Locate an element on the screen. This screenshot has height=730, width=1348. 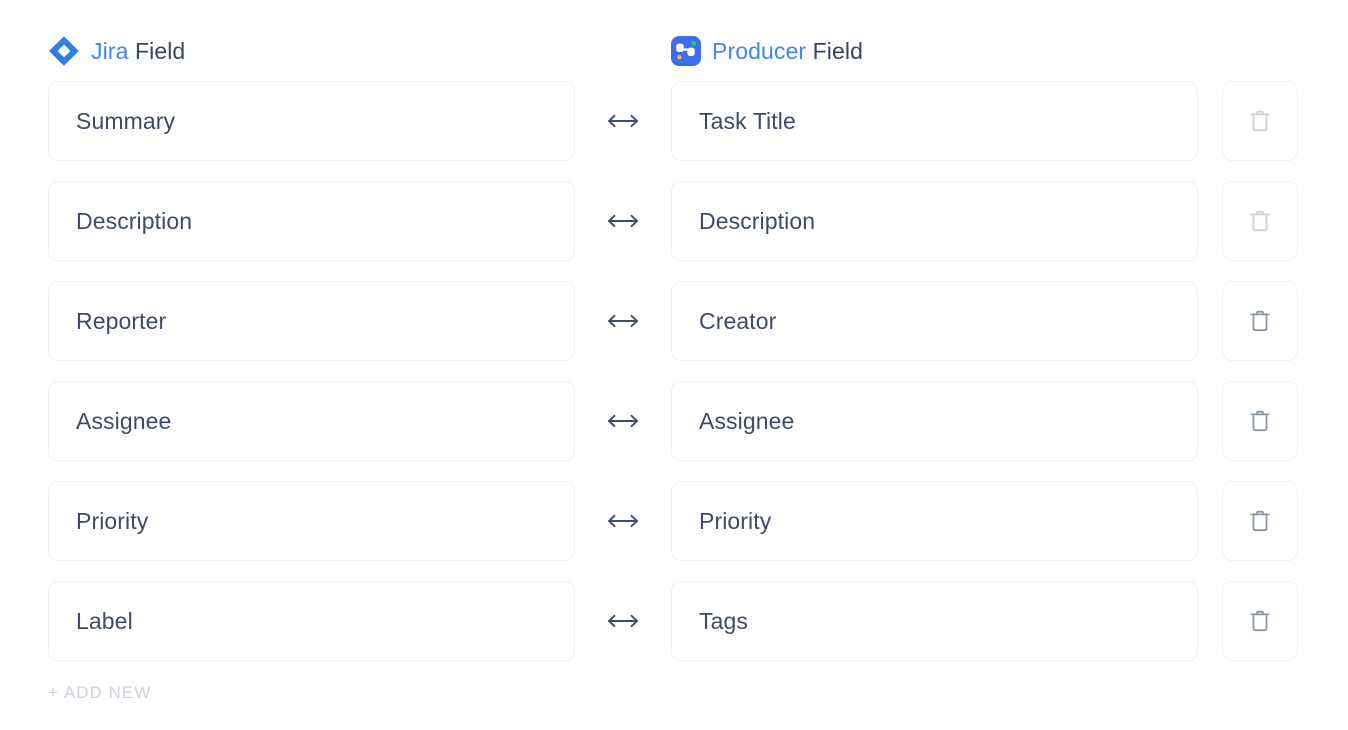
jira-column-title: Jira Field is located at coordinates (138, 50).